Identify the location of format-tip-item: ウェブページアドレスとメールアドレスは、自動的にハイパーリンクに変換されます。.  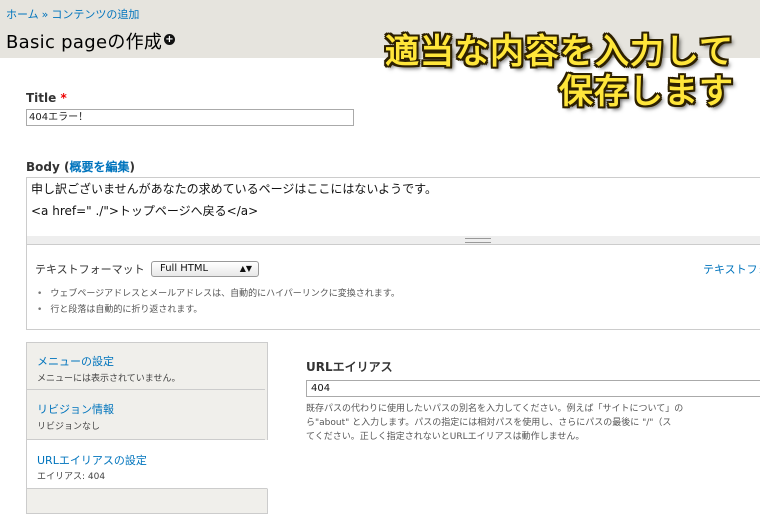
(218, 294).